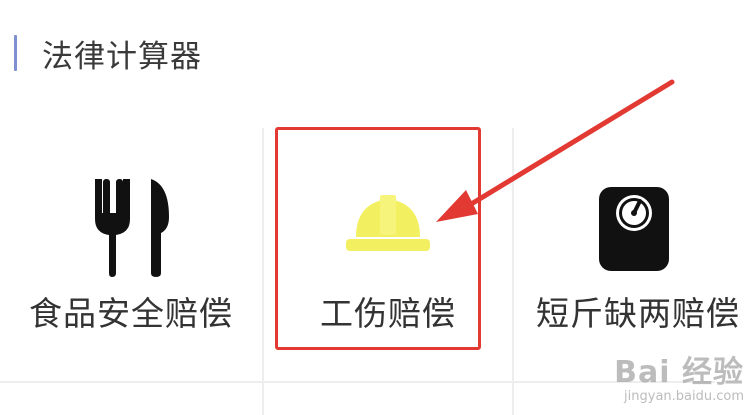 This screenshot has width=752, height=415. Describe the element at coordinates (679, 372) in the screenshot. I see `watermark-main: Bai 经验` at that location.